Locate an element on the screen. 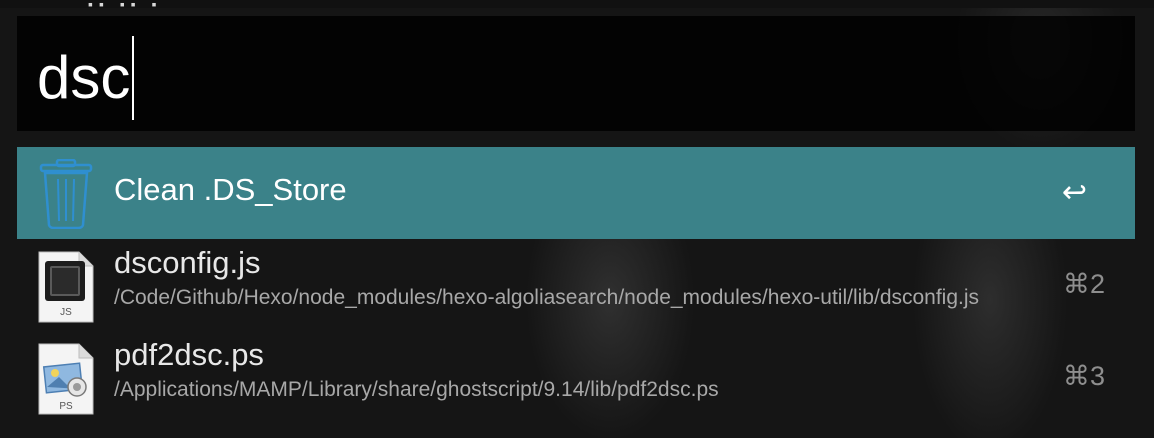  background-strip: ▪▪ ▪▪ ▪ is located at coordinates (577, 6).